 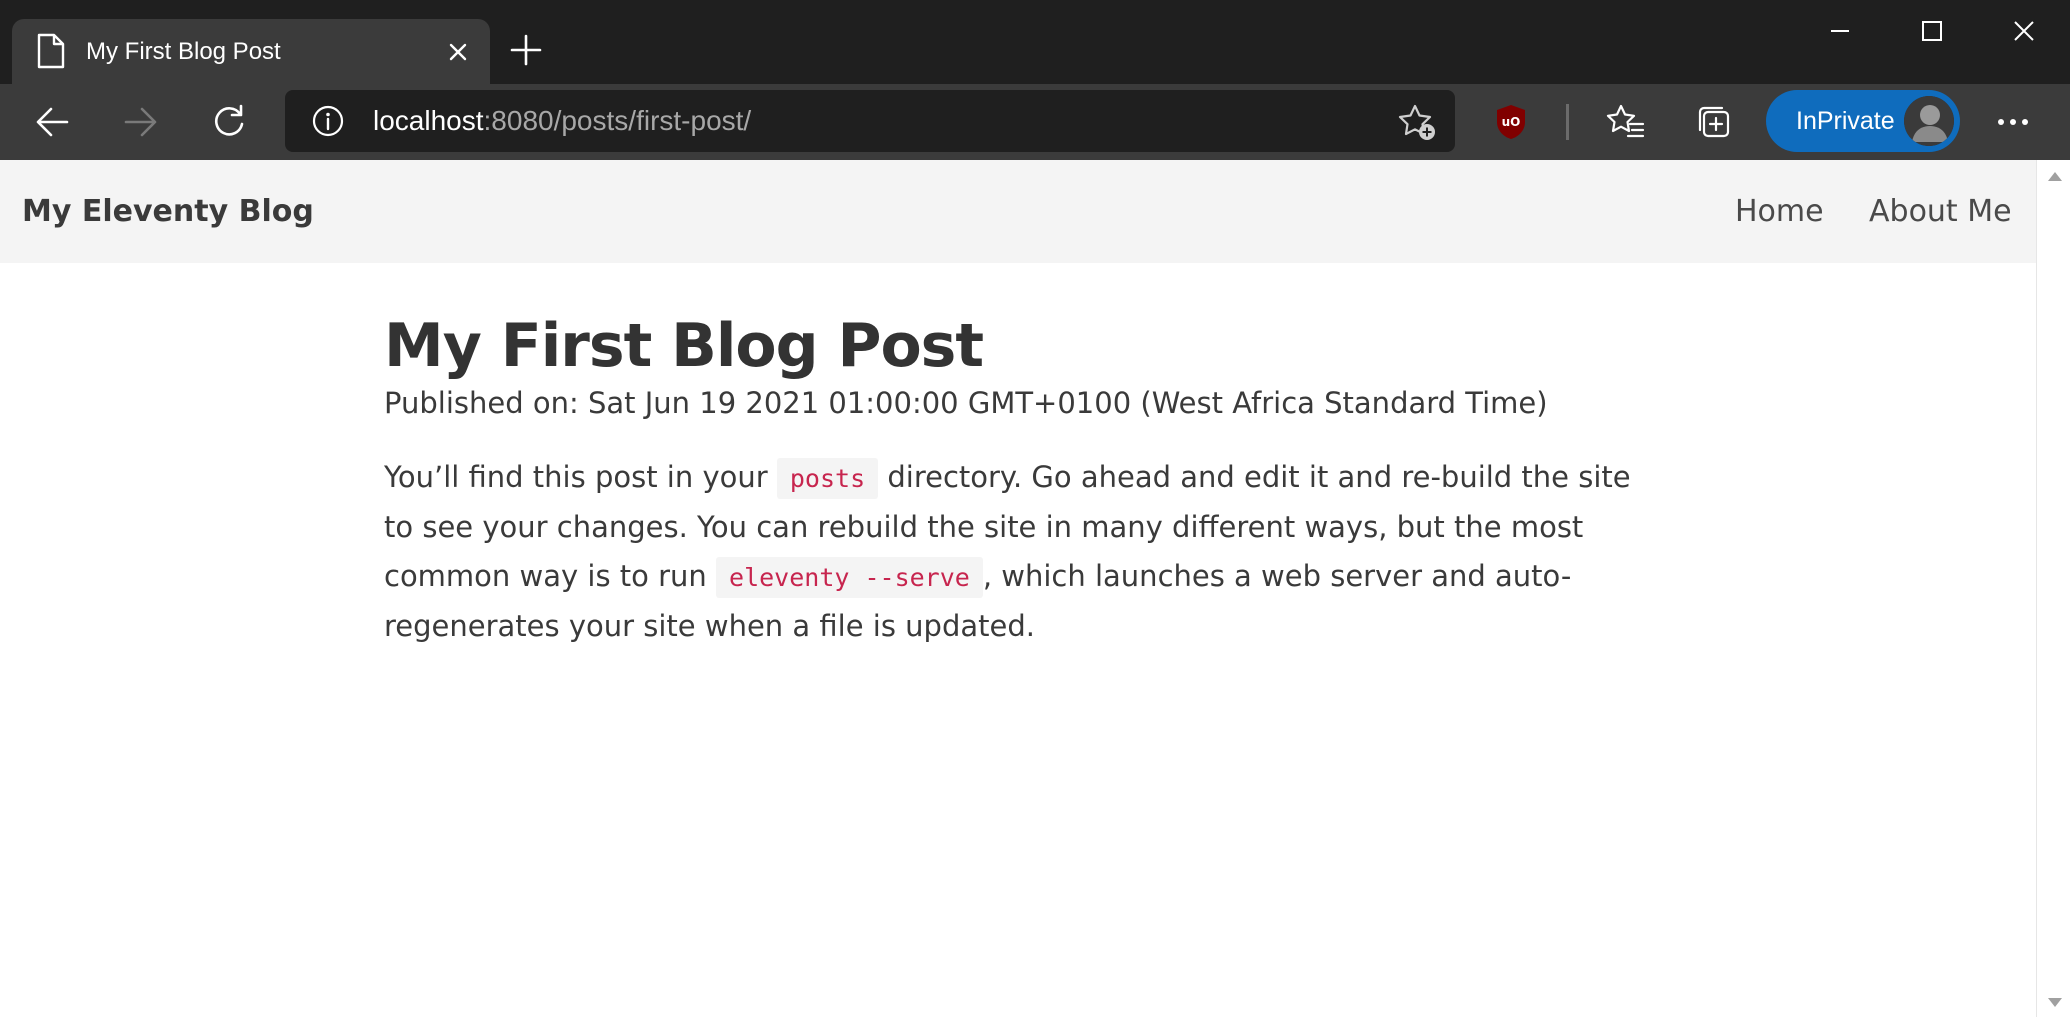 I want to click on site-header: My Eleventy Blog Home About Me, so click(x=1018, y=211).